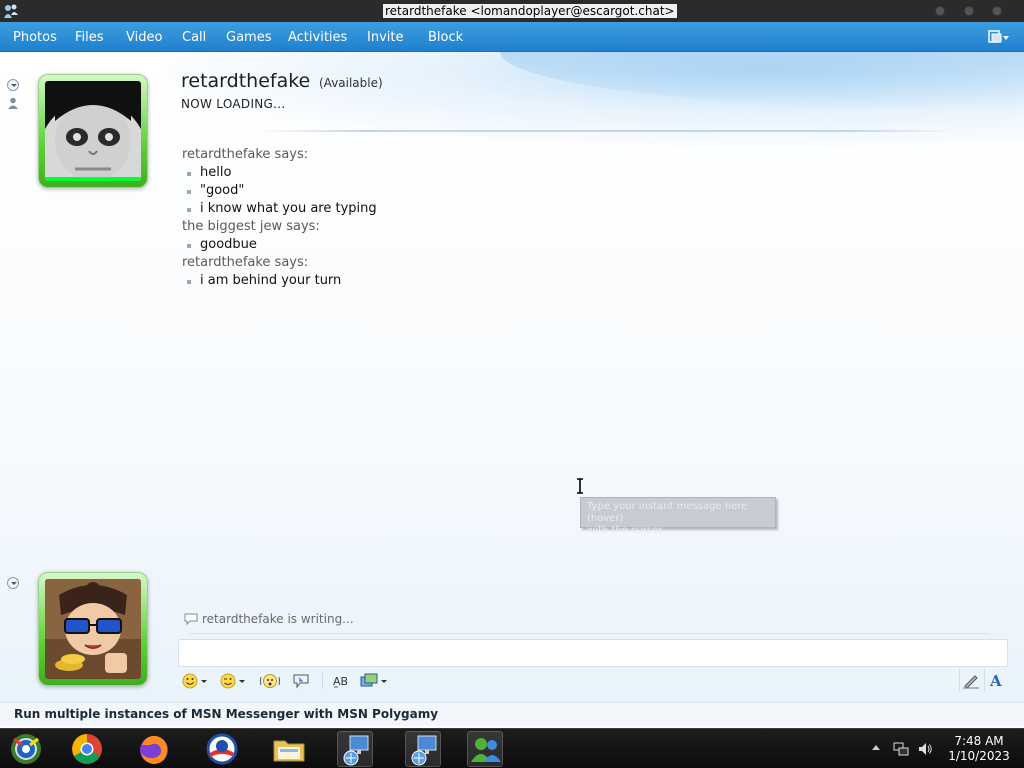 The width and height of the screenshot is (1024, 768). I want to click on chrome-icon, so click(87, 749).